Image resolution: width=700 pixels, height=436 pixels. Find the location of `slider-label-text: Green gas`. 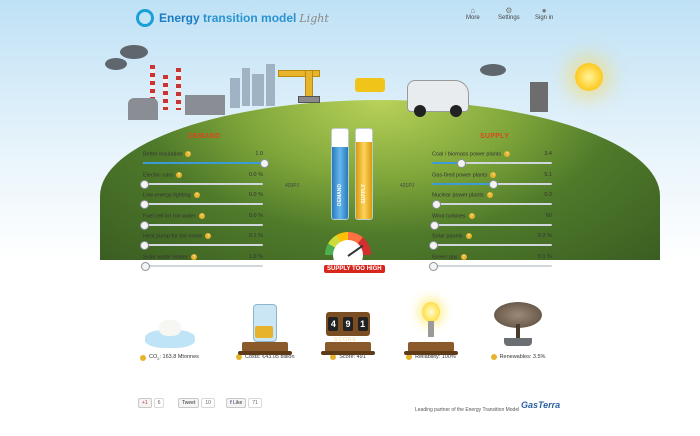

slider-label-text: Green gas is located at coordinates (445, 256).